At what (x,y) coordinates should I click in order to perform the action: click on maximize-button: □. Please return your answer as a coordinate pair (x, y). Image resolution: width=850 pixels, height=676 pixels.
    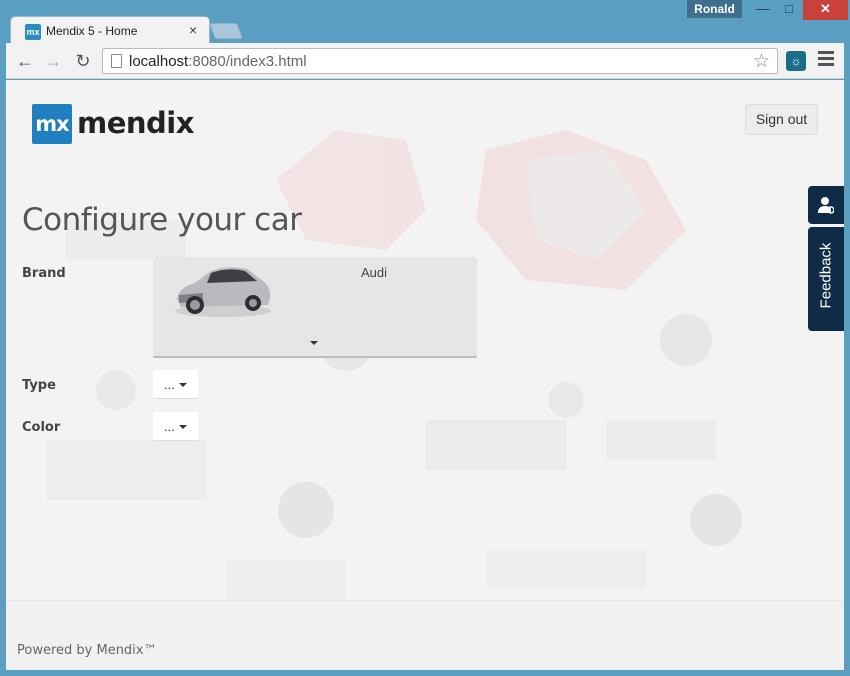
    Looking at the image, I should click on (789, 10).